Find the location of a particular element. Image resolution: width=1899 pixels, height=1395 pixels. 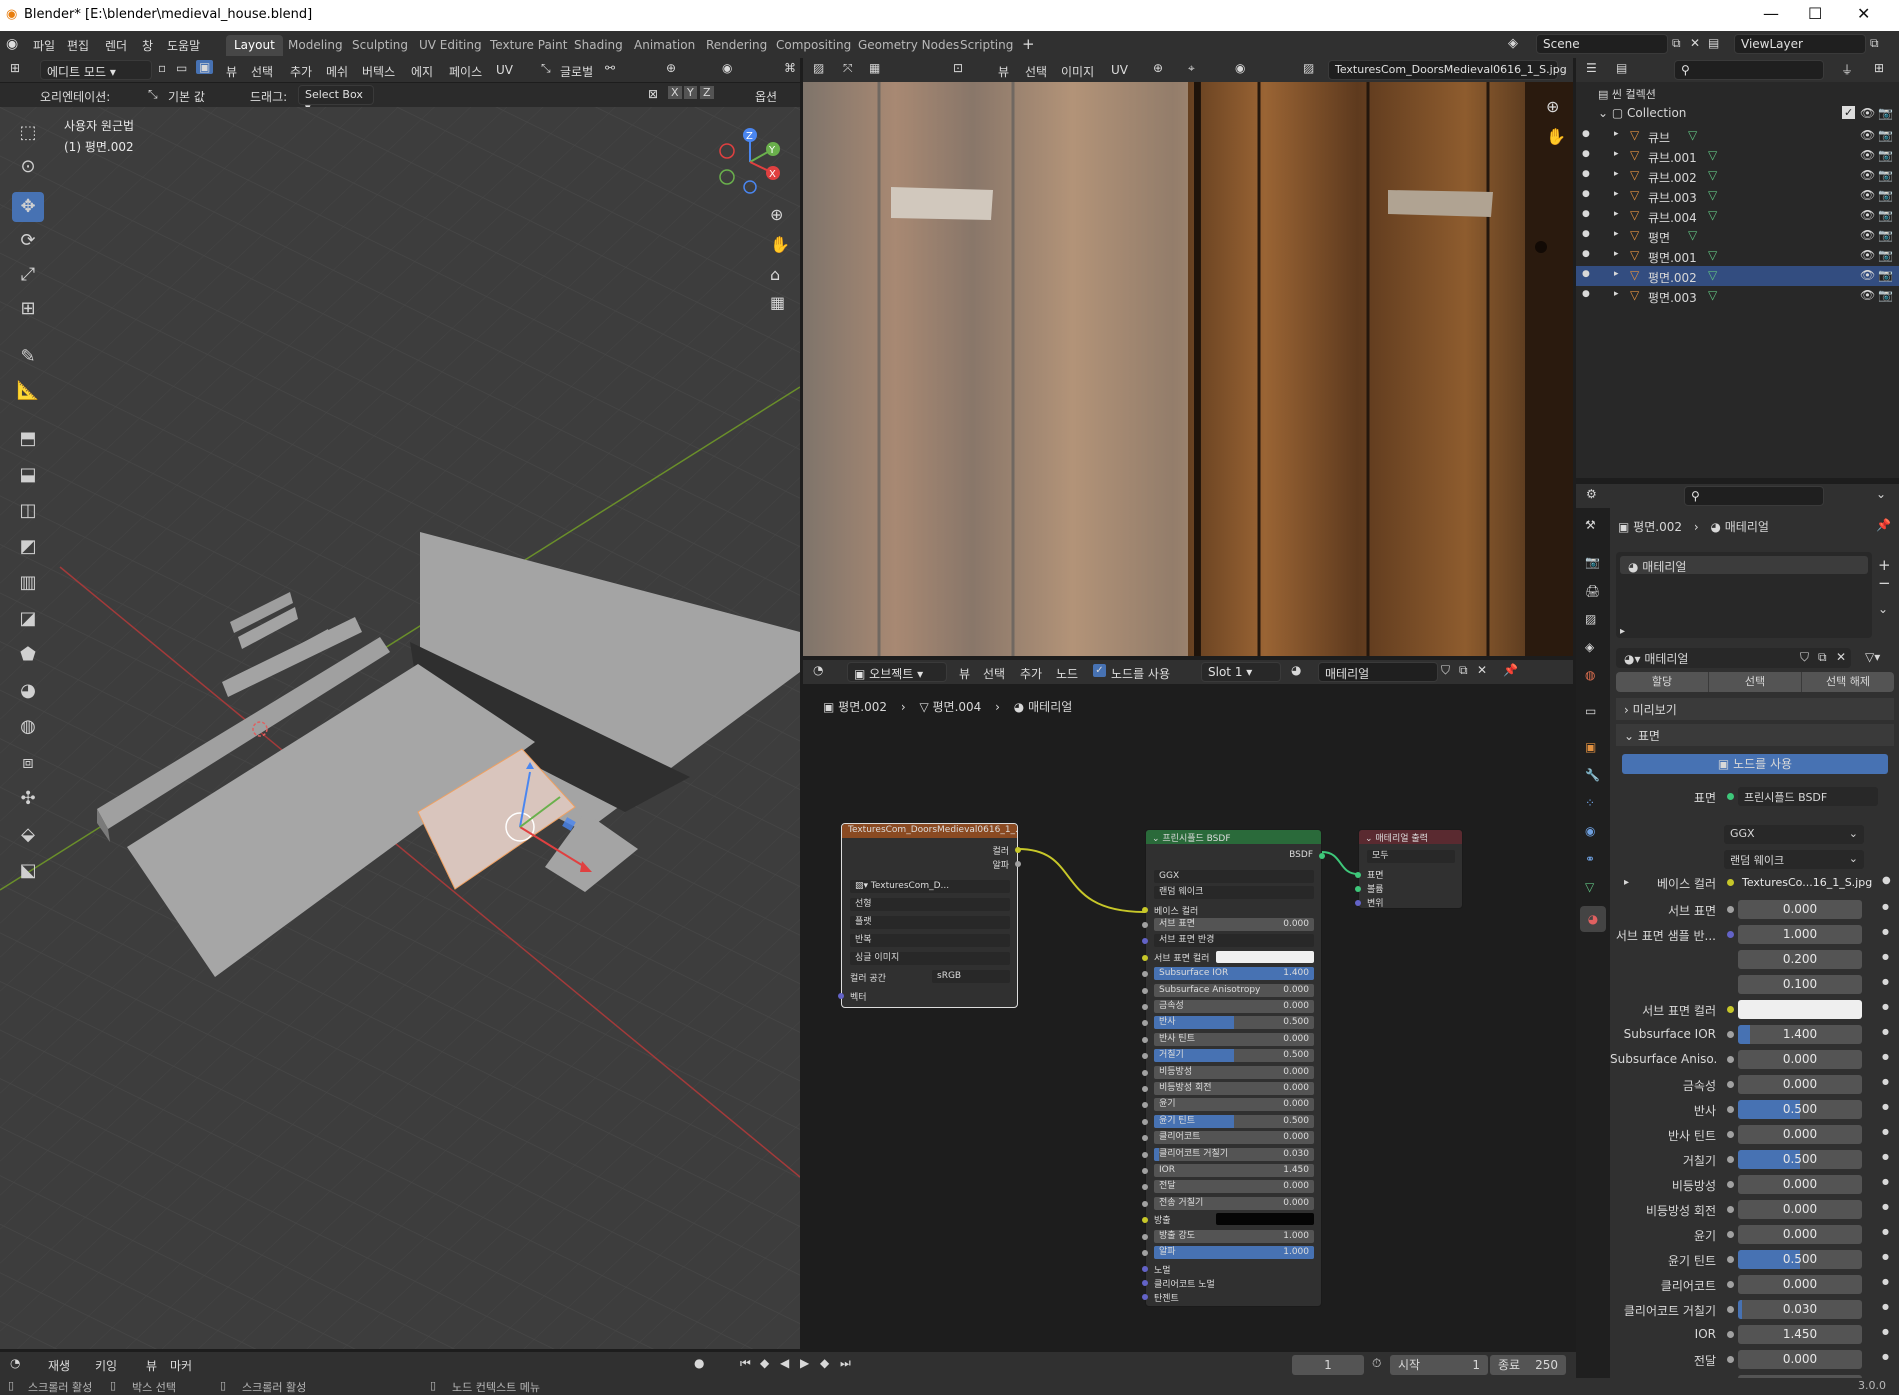

options-dropdown: 옵션 is located at coordinates (766, 96).